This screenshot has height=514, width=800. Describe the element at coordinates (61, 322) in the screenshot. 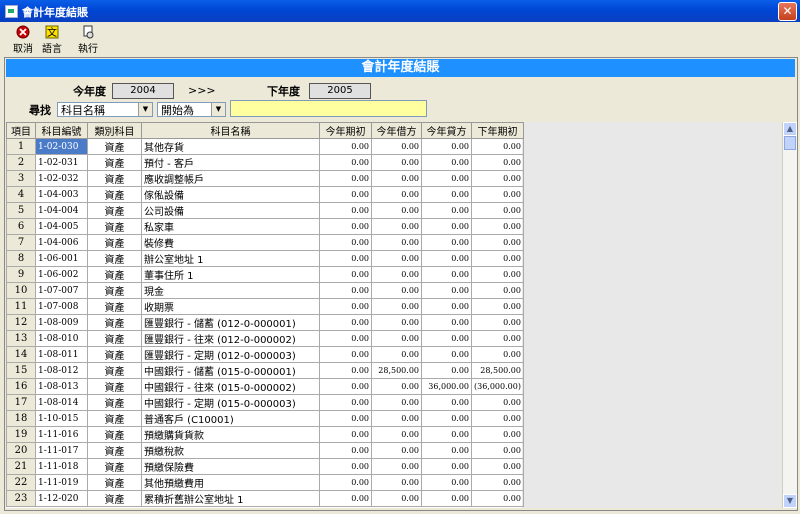

I see `account-code: 1-08-009` at that location.